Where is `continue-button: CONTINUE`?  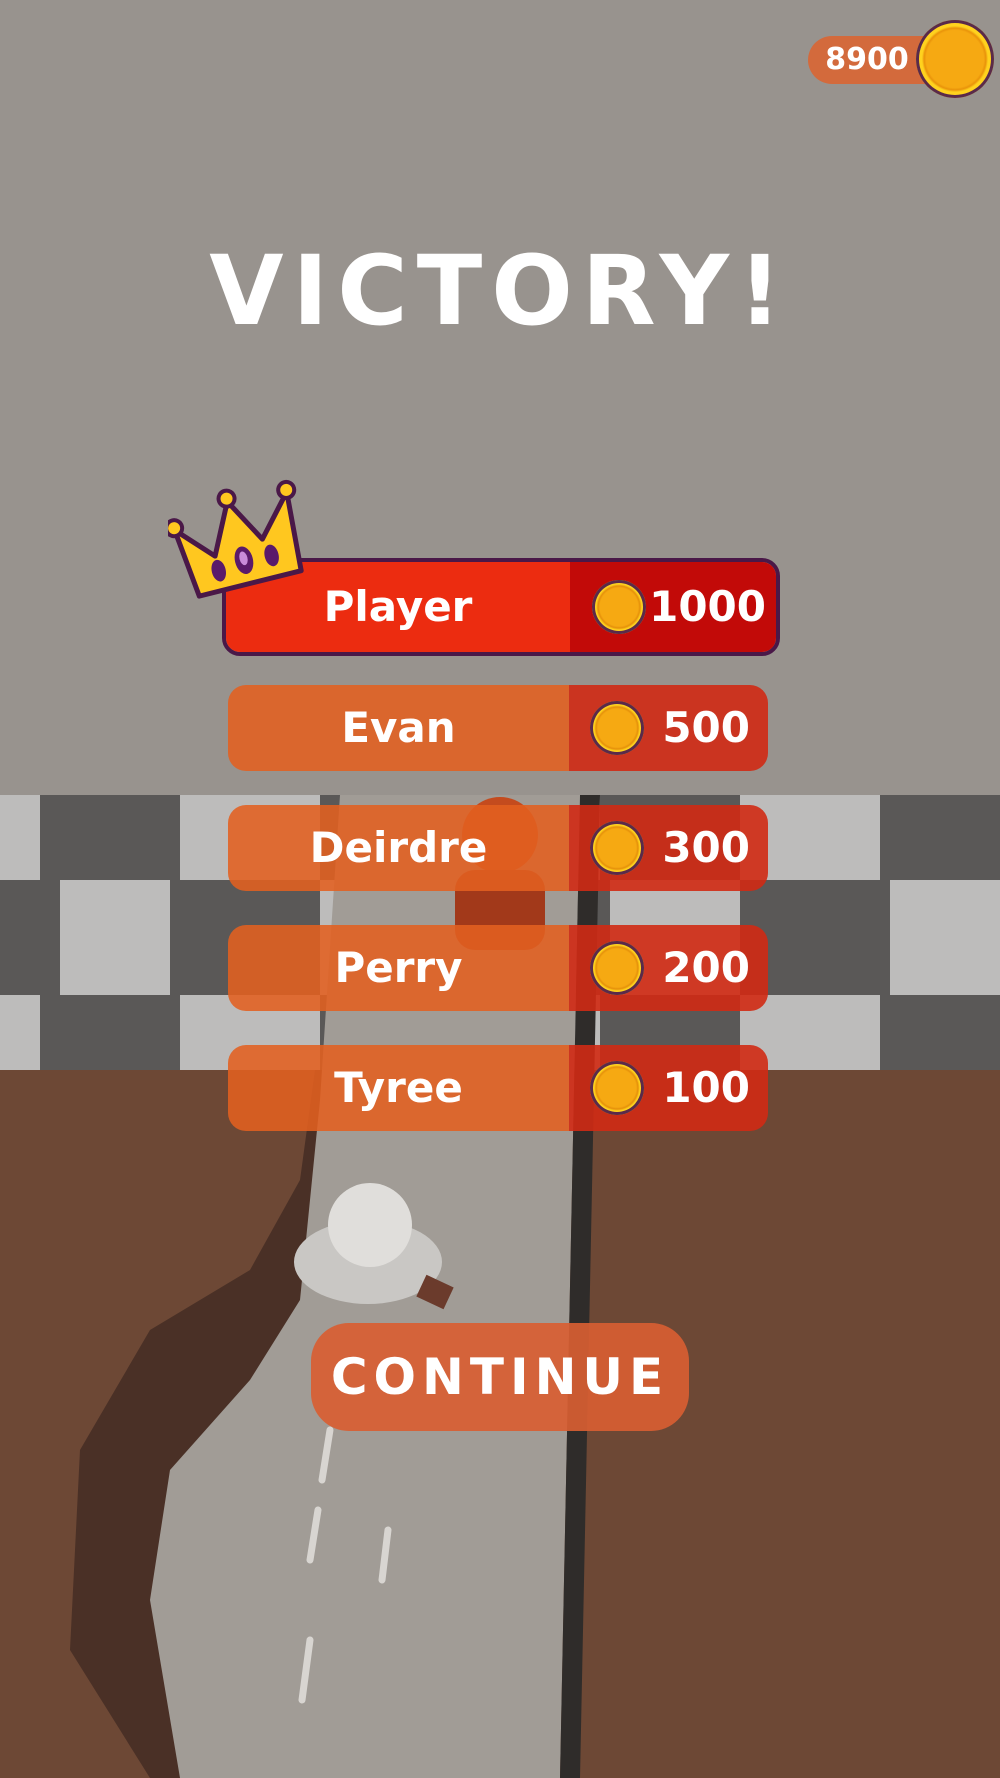
continue-button: CONTINUE is located at coordinates (500, 1377).